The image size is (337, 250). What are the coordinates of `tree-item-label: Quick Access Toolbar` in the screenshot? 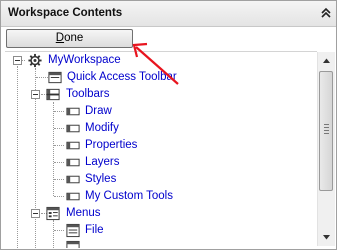 It's located at (122, 77).